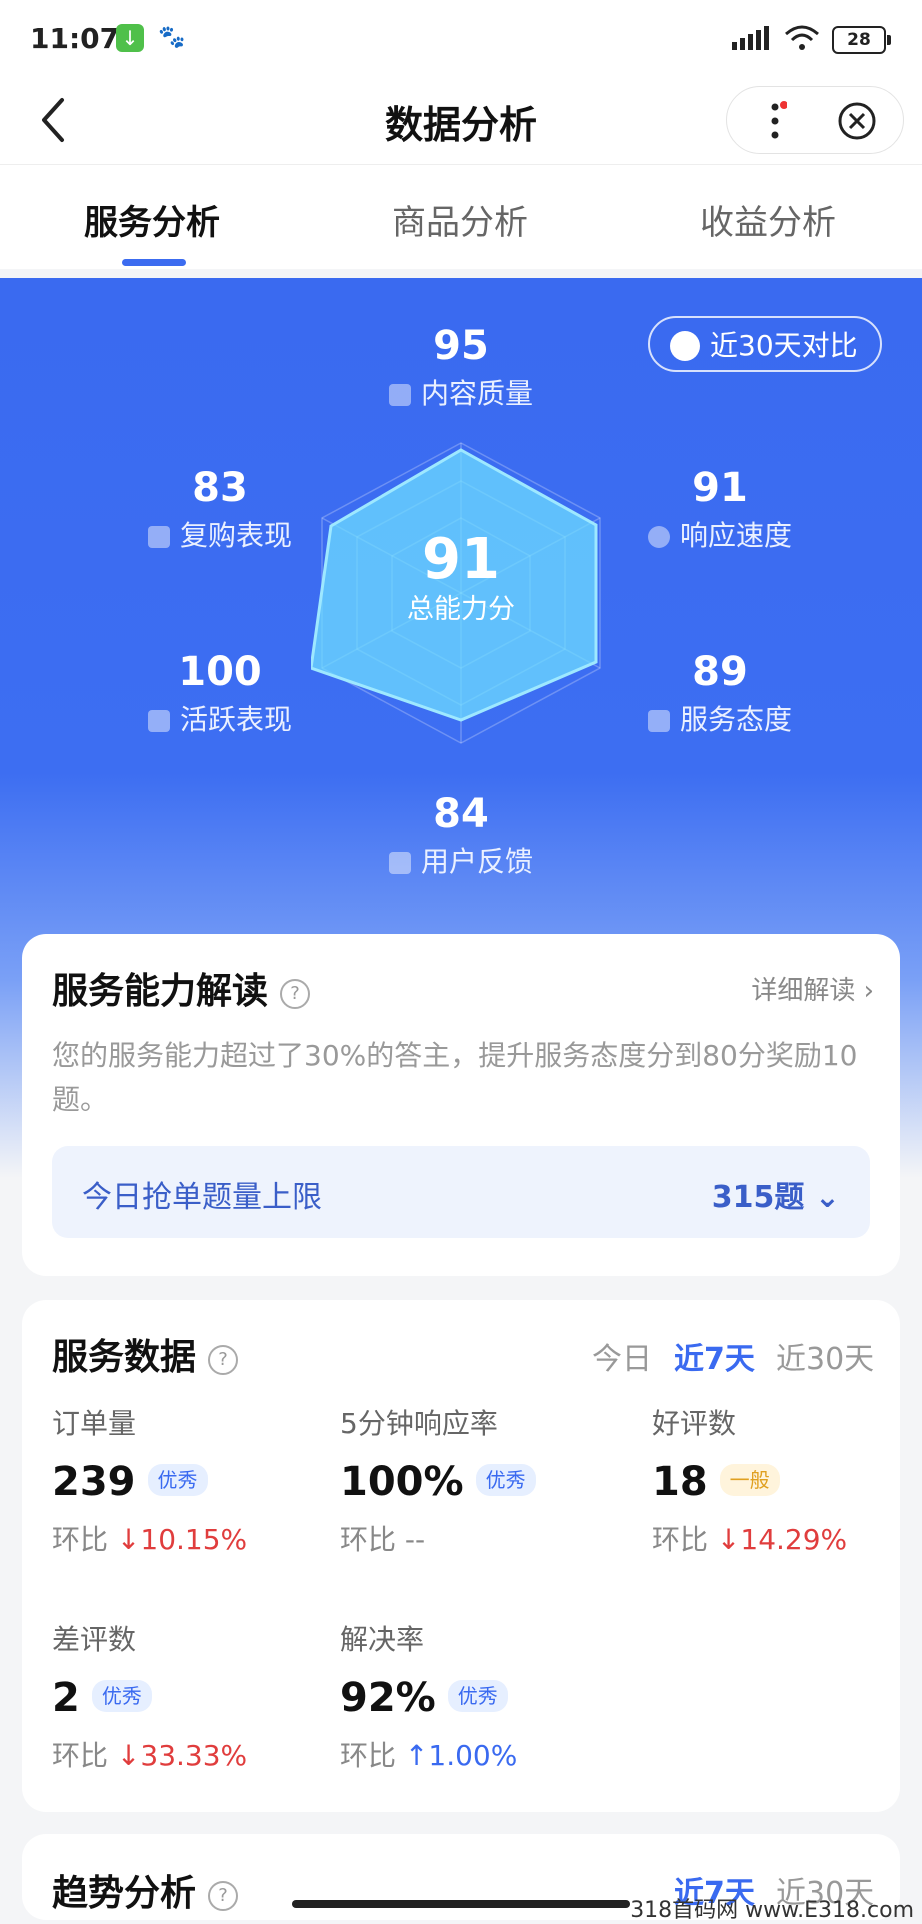 This screenshot has height=1924, width=922. I want to click on document-icon, so click(399, 395).